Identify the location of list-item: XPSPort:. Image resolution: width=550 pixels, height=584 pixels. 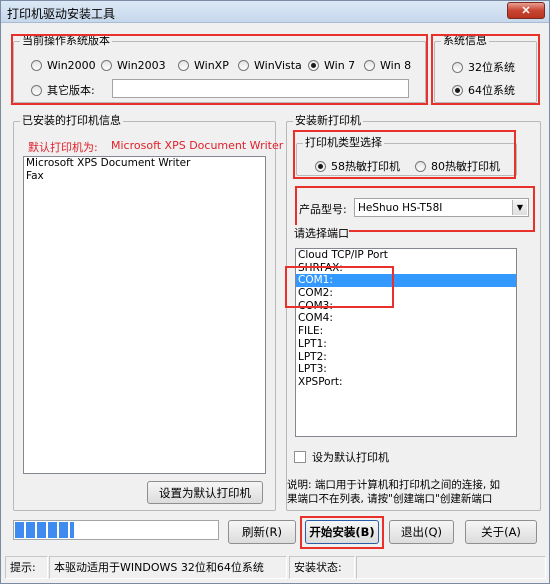
(406, 382).